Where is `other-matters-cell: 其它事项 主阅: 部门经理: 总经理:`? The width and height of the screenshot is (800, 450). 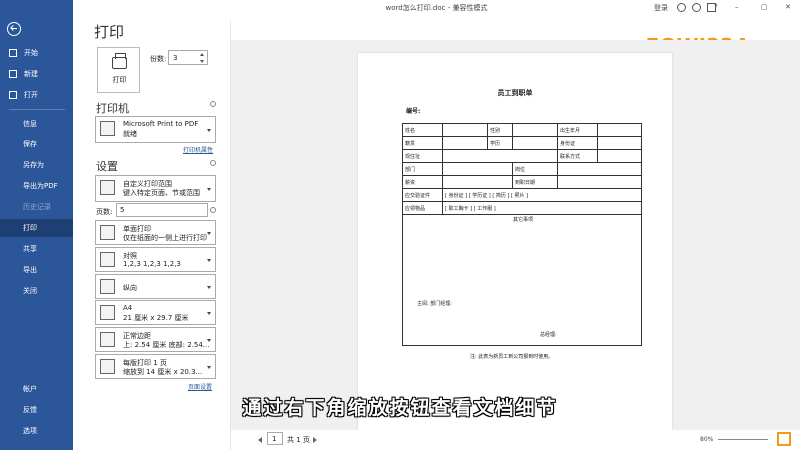
other-matters-cell: 其它事项 主阅: 部门经理: 总经理: is located at coordinates (522, 280).